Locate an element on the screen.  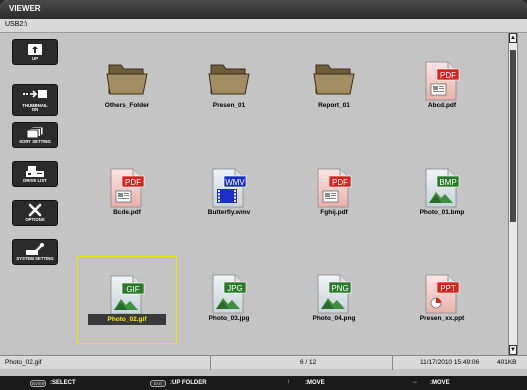
folder-item: Report_01 is located at coordinates (334, 87).